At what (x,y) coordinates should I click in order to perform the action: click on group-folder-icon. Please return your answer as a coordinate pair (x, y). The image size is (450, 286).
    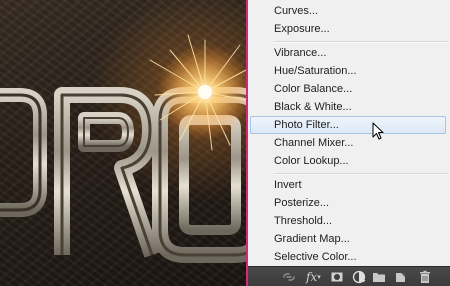
    Looking at the image, I should click on (379, 277).